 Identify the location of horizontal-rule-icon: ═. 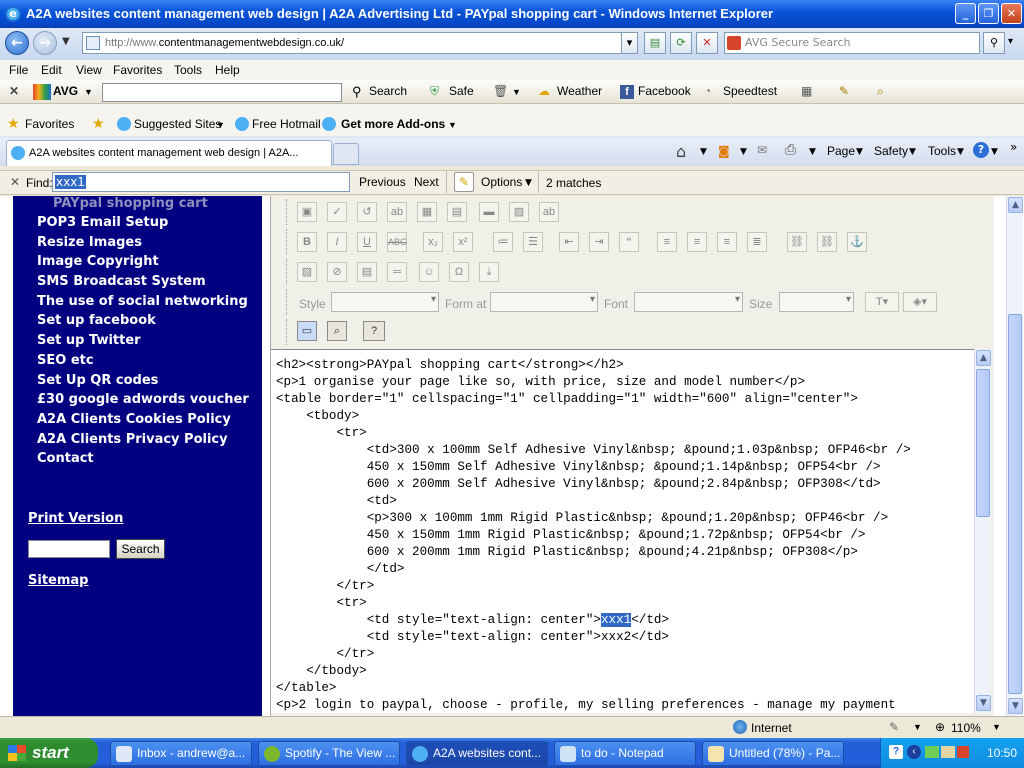
(397, 272).